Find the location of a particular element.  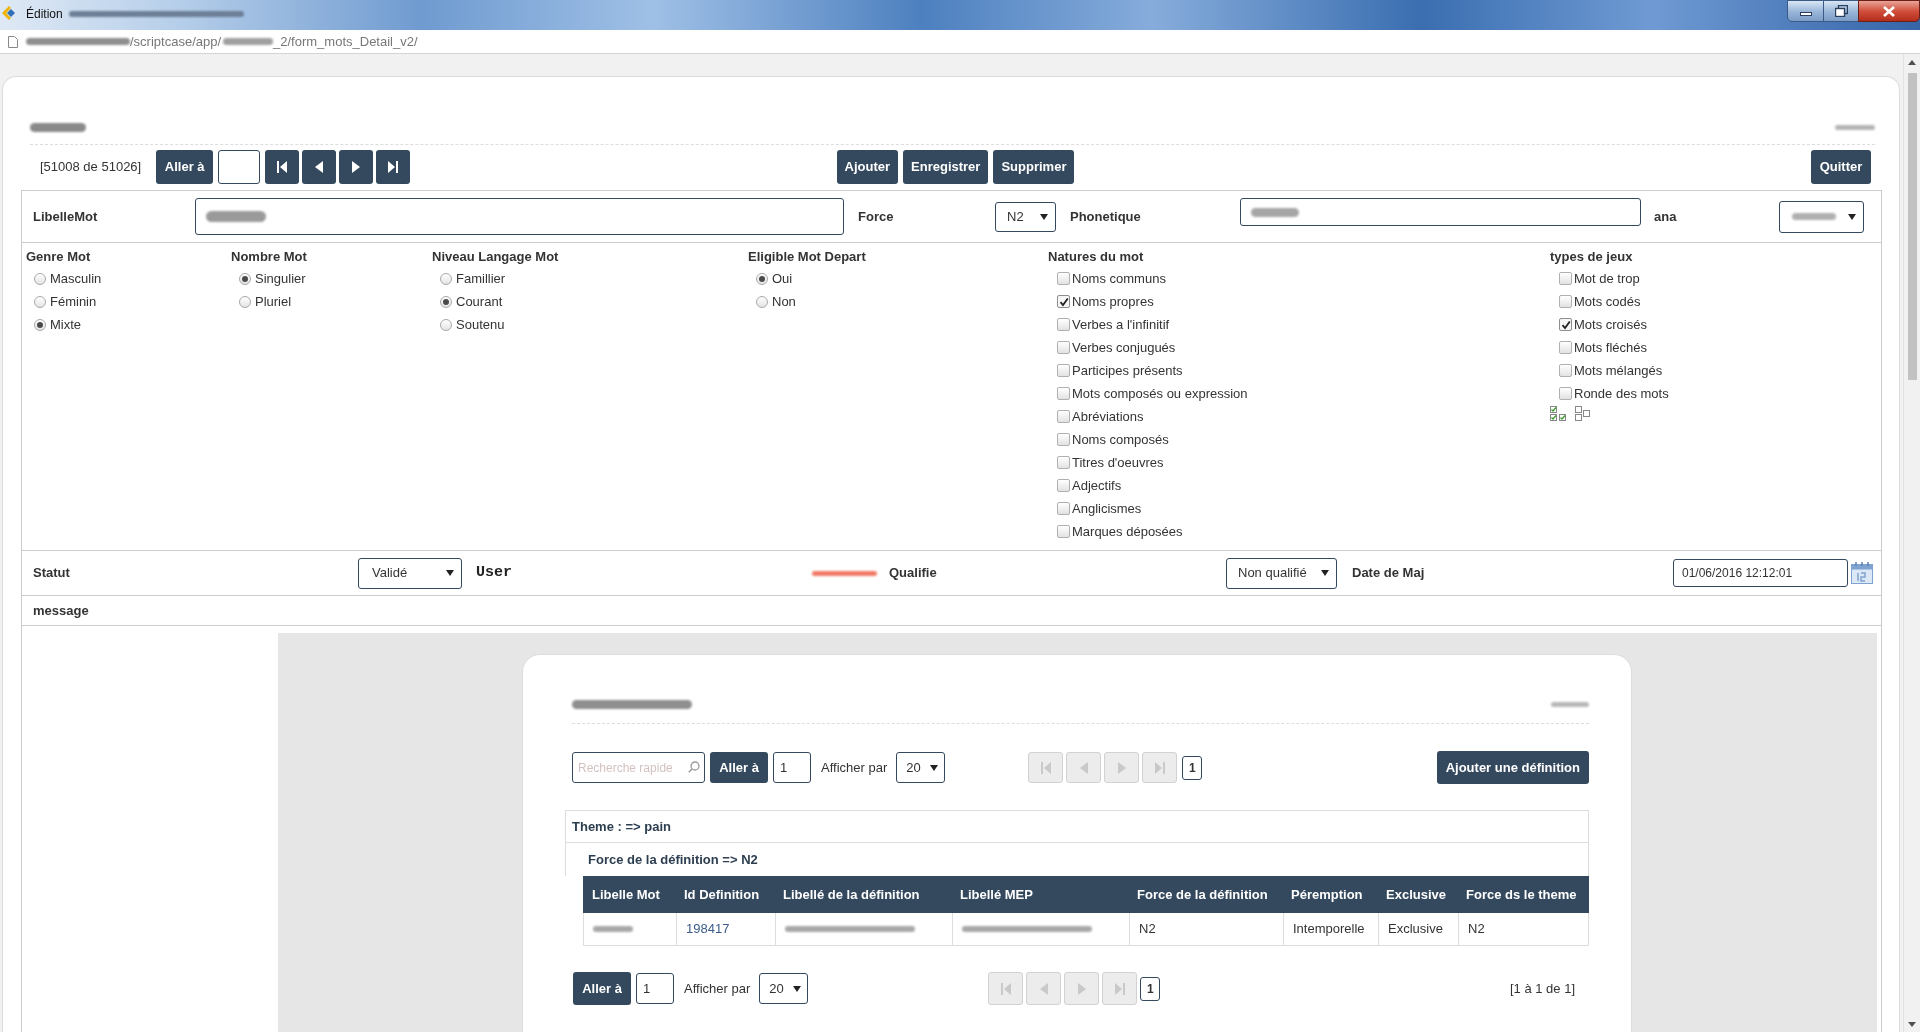

option-label: Titres d'oeuvres is located at coordinates (1118, 462).